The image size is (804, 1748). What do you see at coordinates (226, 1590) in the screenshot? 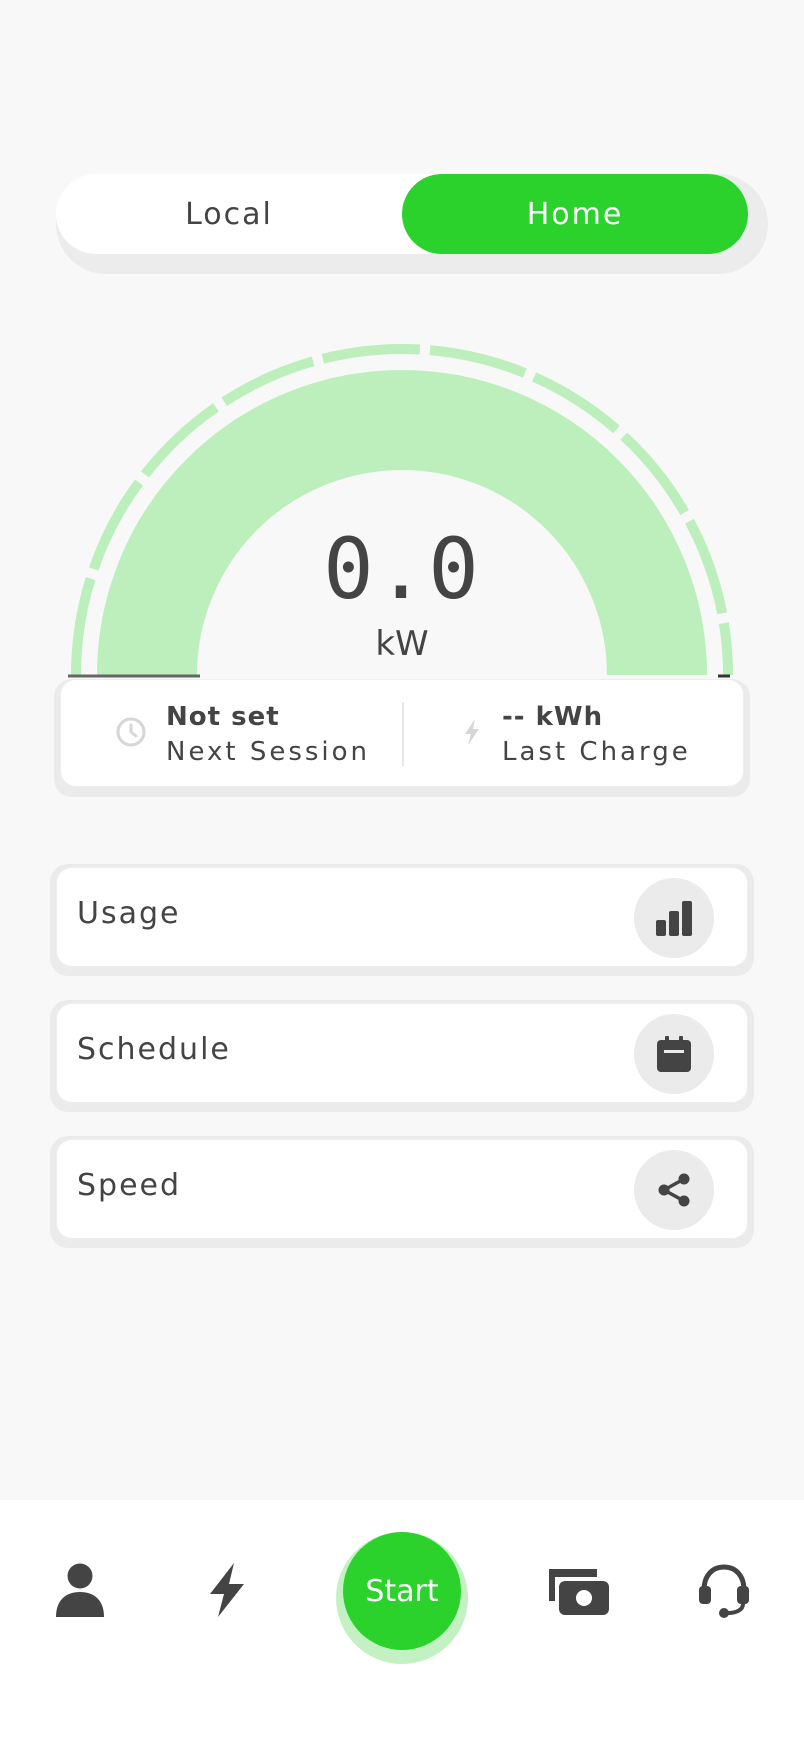
I see `charge-nav-icon` at bounding box center [226, 1590].